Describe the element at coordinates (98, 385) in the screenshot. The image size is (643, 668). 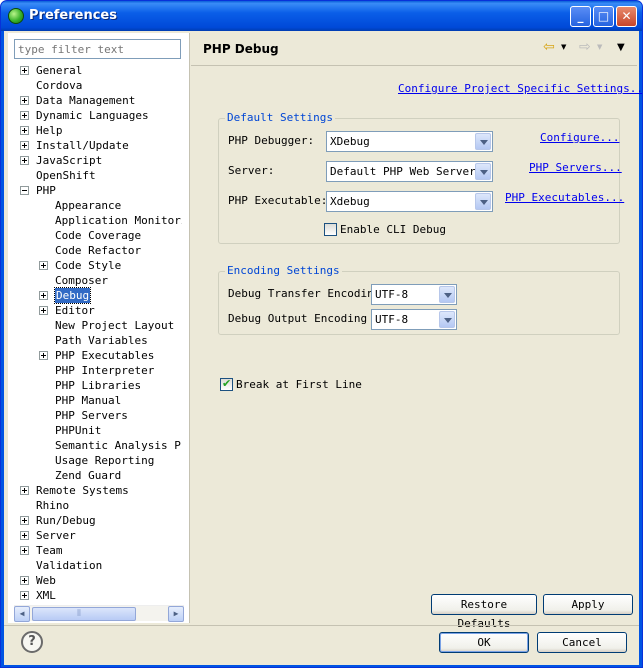
I see `tree-item-label: PHP Libraries` at that location.